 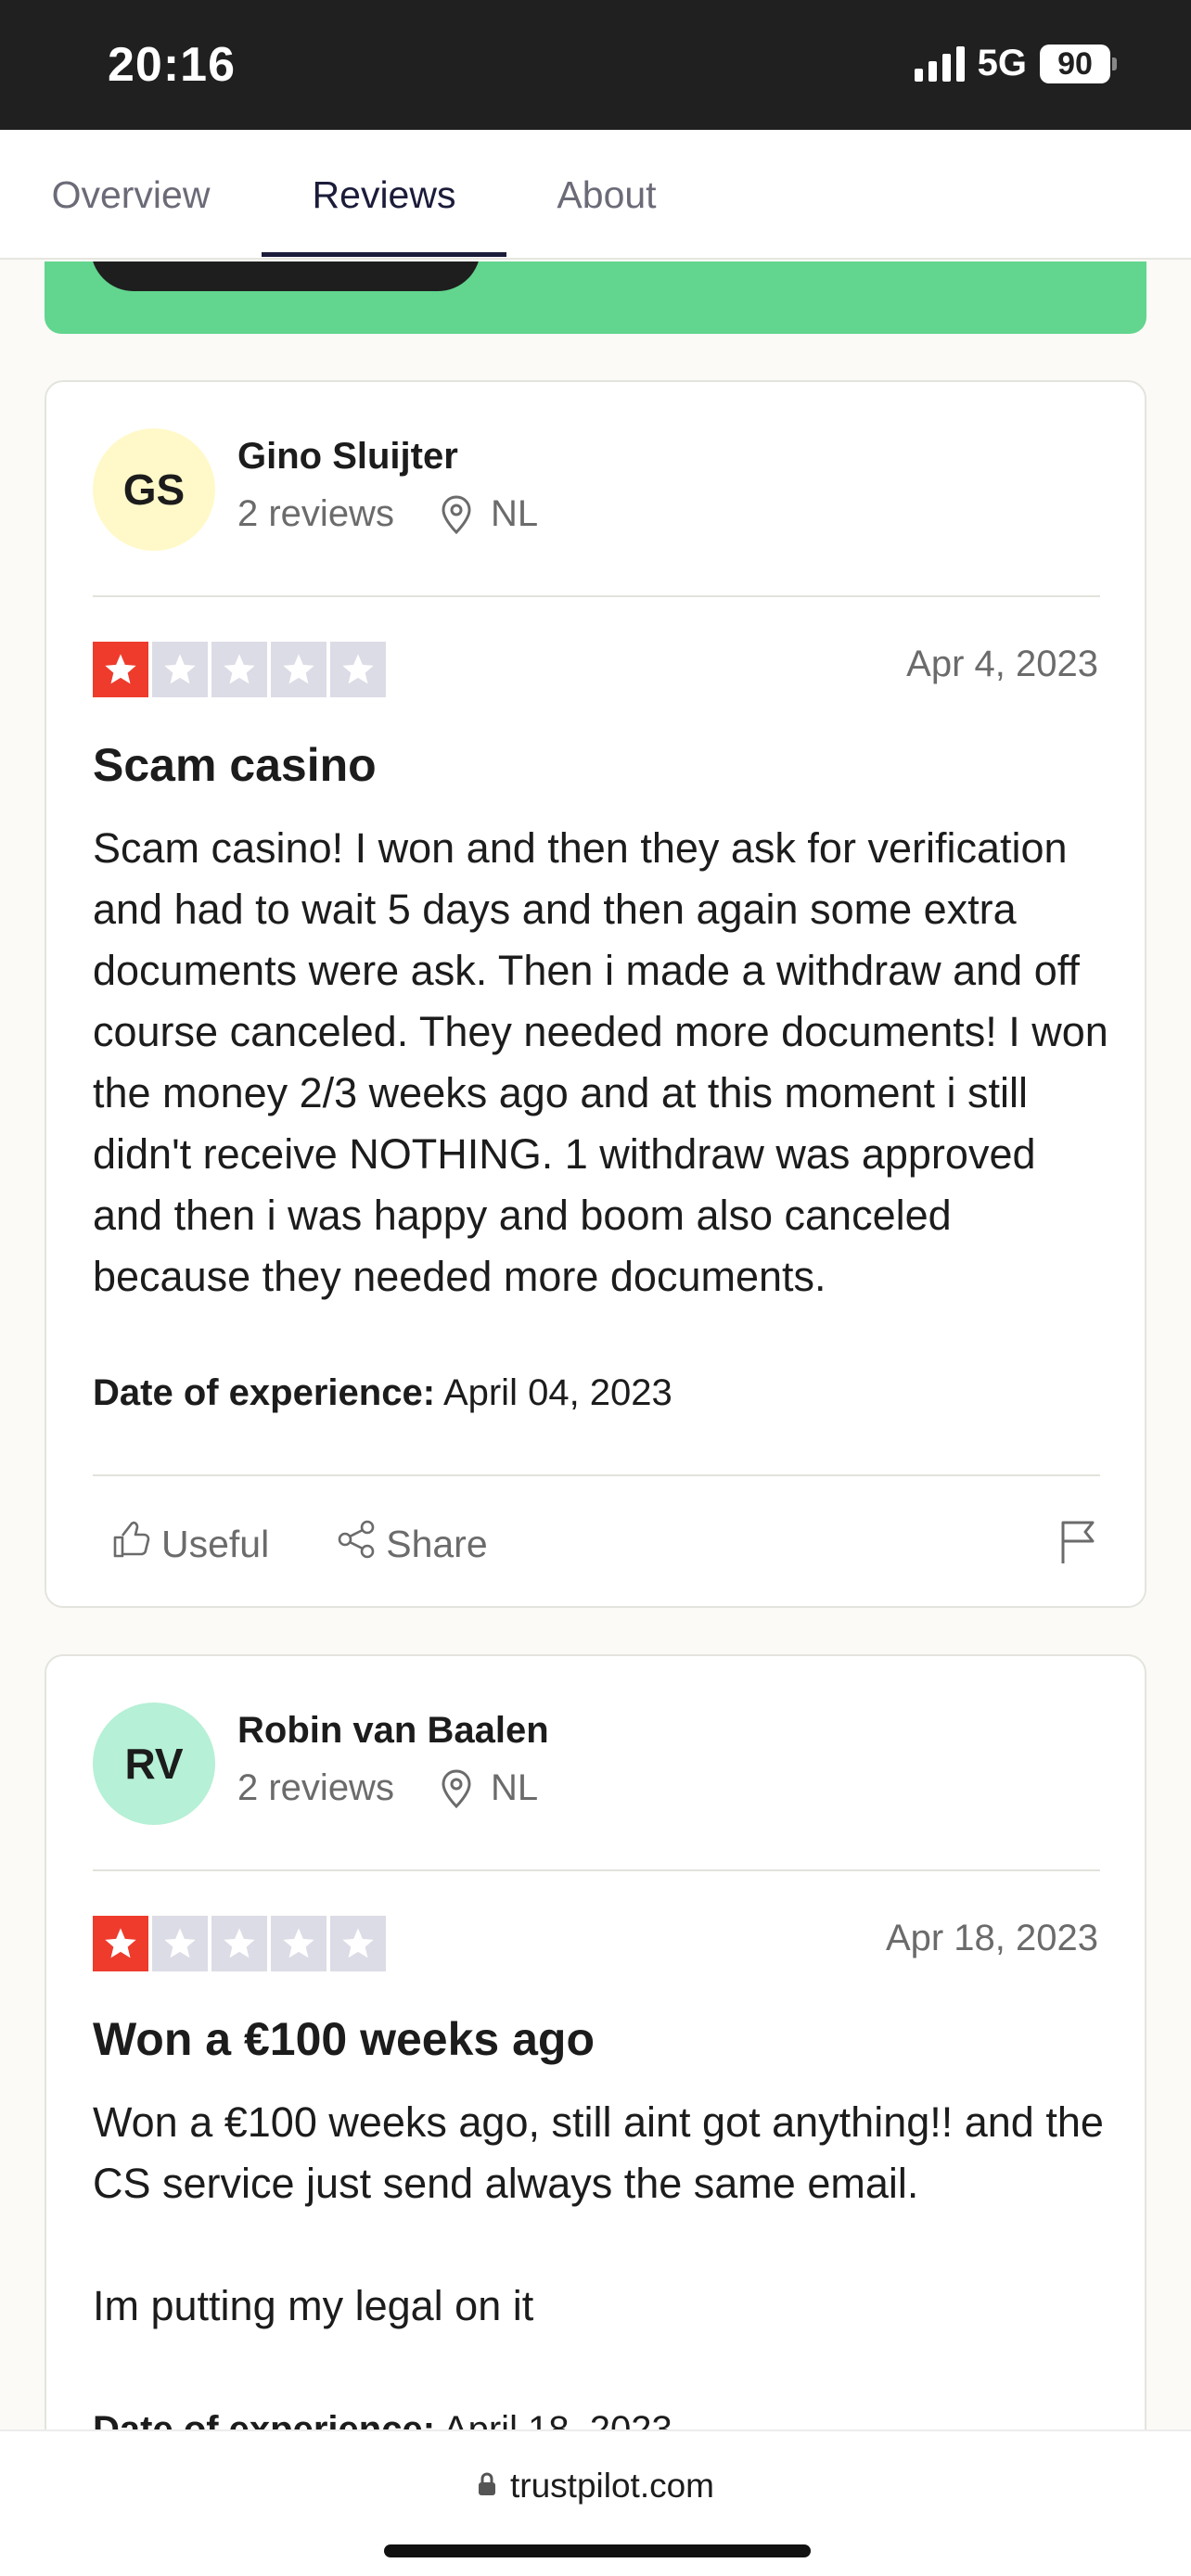 I want to click on flag-icon, so click(x=1077, y=1545).